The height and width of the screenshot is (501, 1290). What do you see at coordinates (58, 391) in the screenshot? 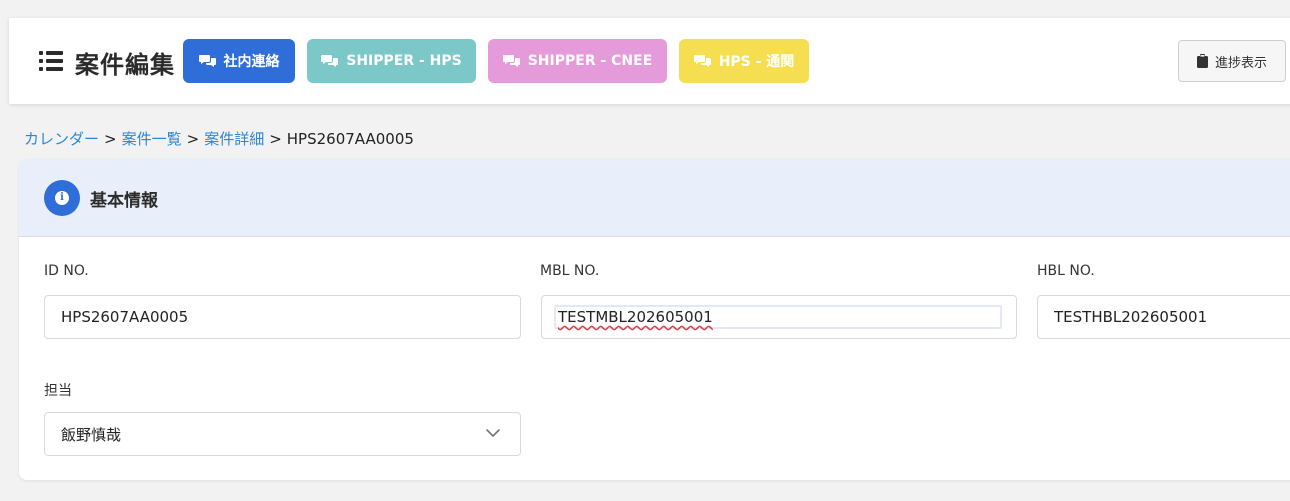
I see `assignee-label: 担当` at bounding box center [58, 391].